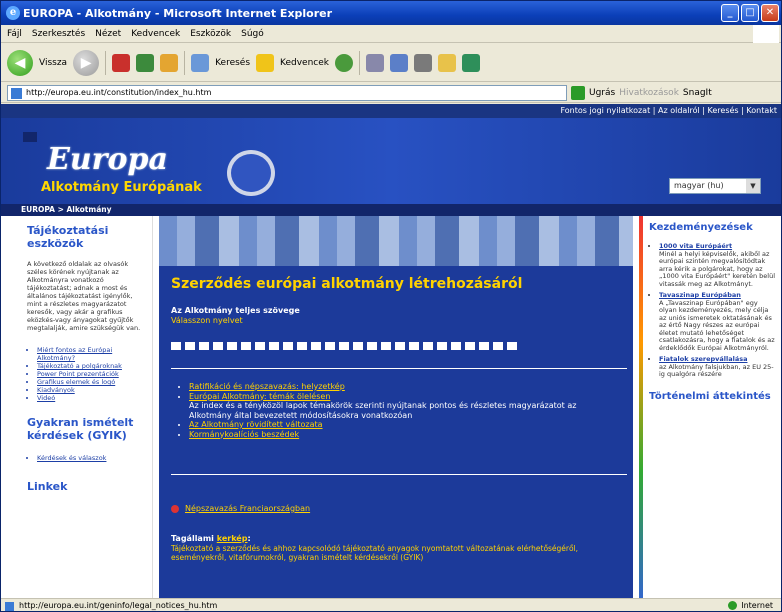  Describe the element at coordinates (404, 387) in the screenshot. I see `link-ratification: Ratifikáció és népszavazás: helyzetkép` at that location.